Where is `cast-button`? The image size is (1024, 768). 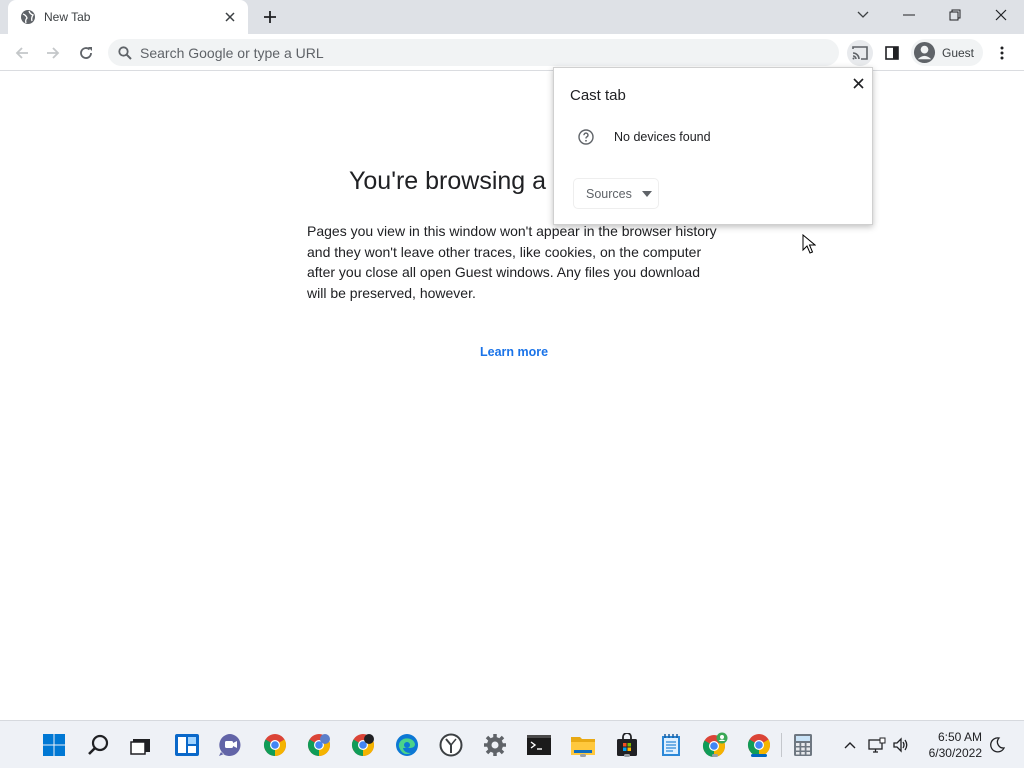
cast-button is located at coordinates (860, 53).